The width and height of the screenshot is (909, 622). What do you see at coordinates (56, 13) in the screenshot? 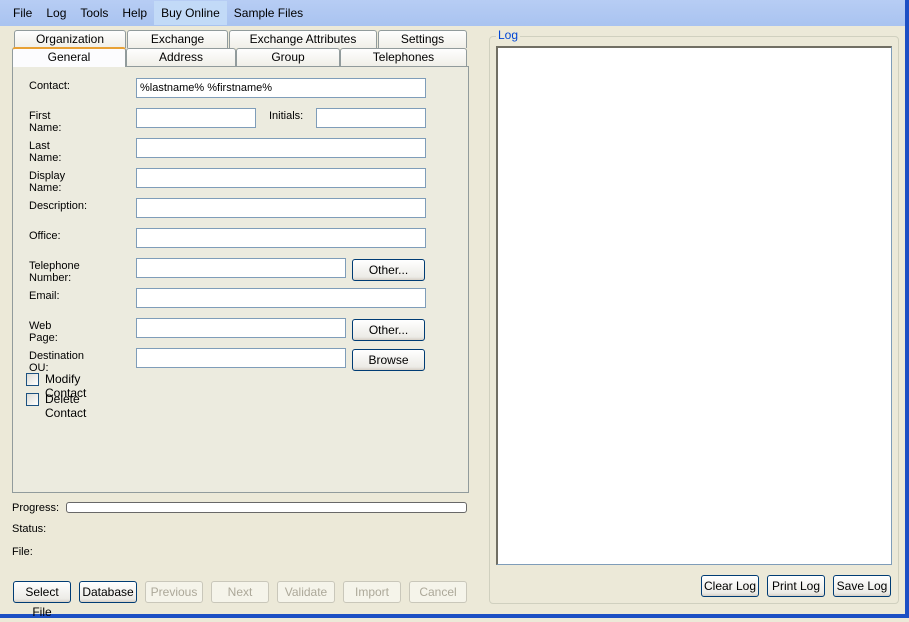
I see `menu-log: Log` at bounding box center [56, 13].